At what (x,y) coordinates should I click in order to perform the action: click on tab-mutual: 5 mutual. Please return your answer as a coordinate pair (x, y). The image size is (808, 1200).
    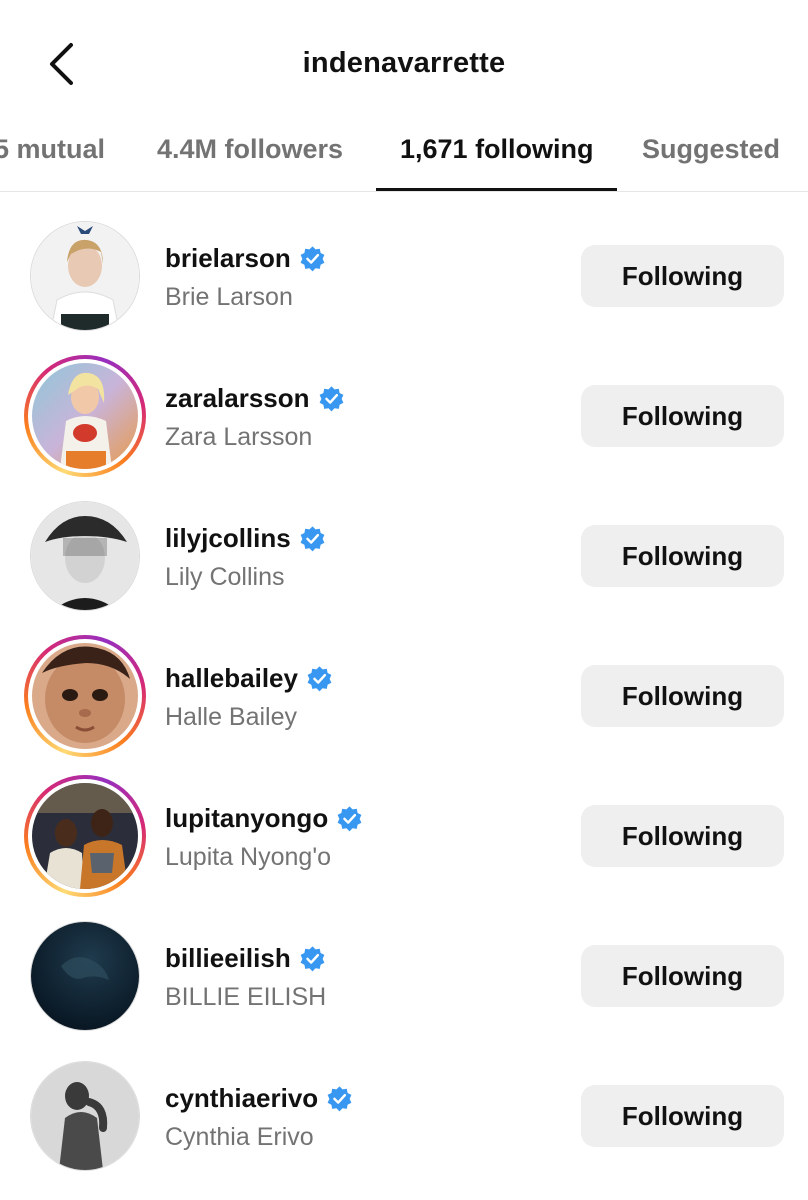
    Looking at the image, I should click on (52, 154).